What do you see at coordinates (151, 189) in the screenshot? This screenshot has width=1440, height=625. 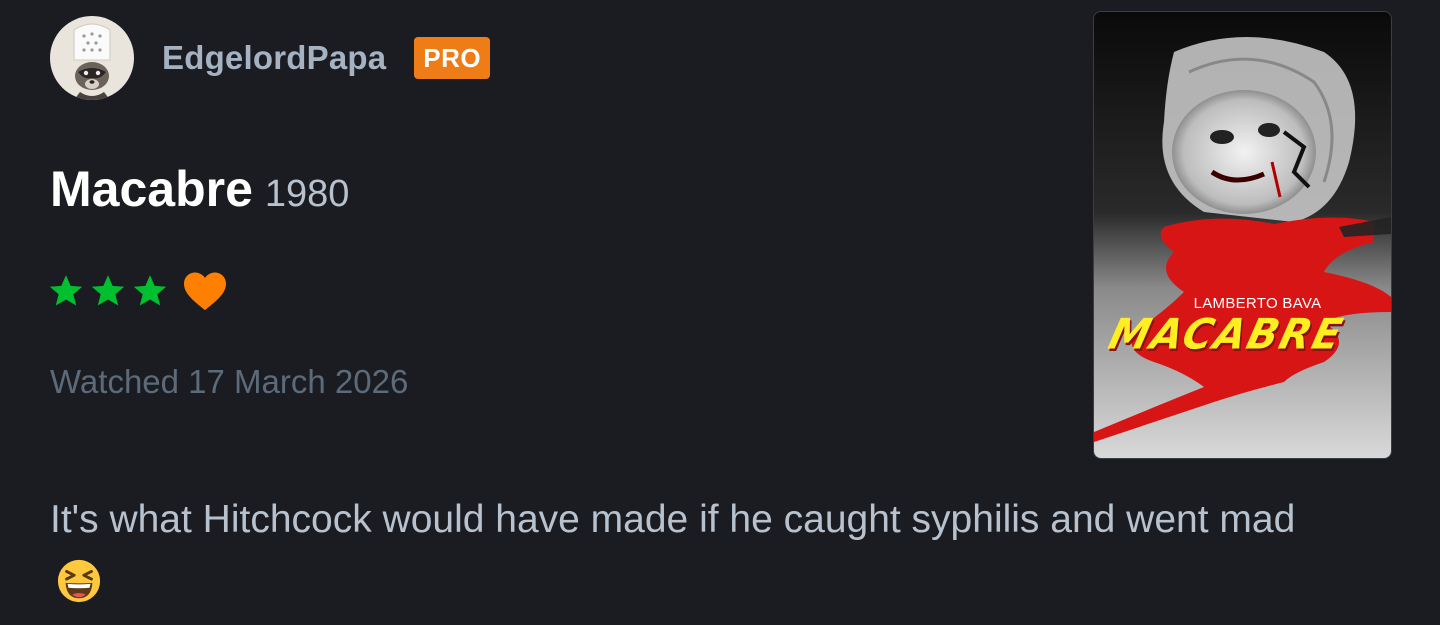 I see `film-title-link: Macabre` at bounding box center [151, 189].